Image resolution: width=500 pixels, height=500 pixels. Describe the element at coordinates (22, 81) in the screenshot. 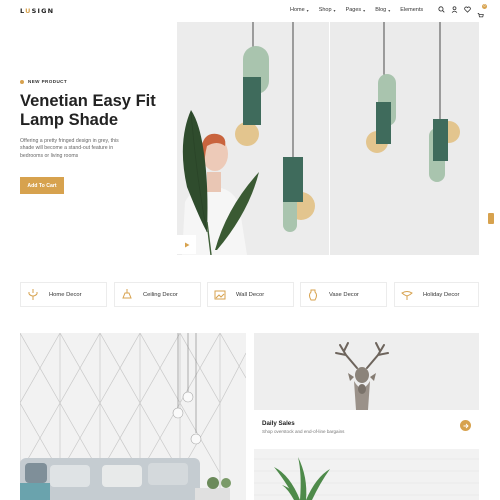

I see `badge-dot` at that location.